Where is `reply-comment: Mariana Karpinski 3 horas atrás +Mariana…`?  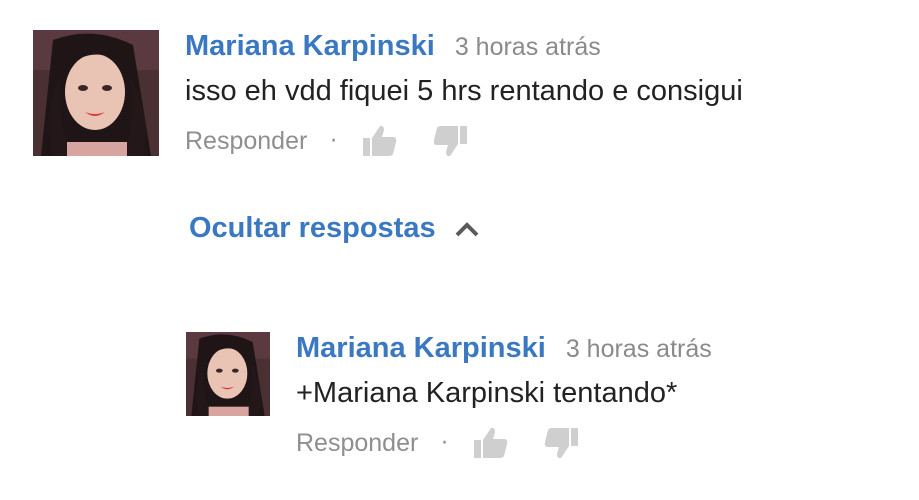 reply-comment: Mariana Karpinski 3 horas atrás +Mariana… is located at coordinates (449, 396).